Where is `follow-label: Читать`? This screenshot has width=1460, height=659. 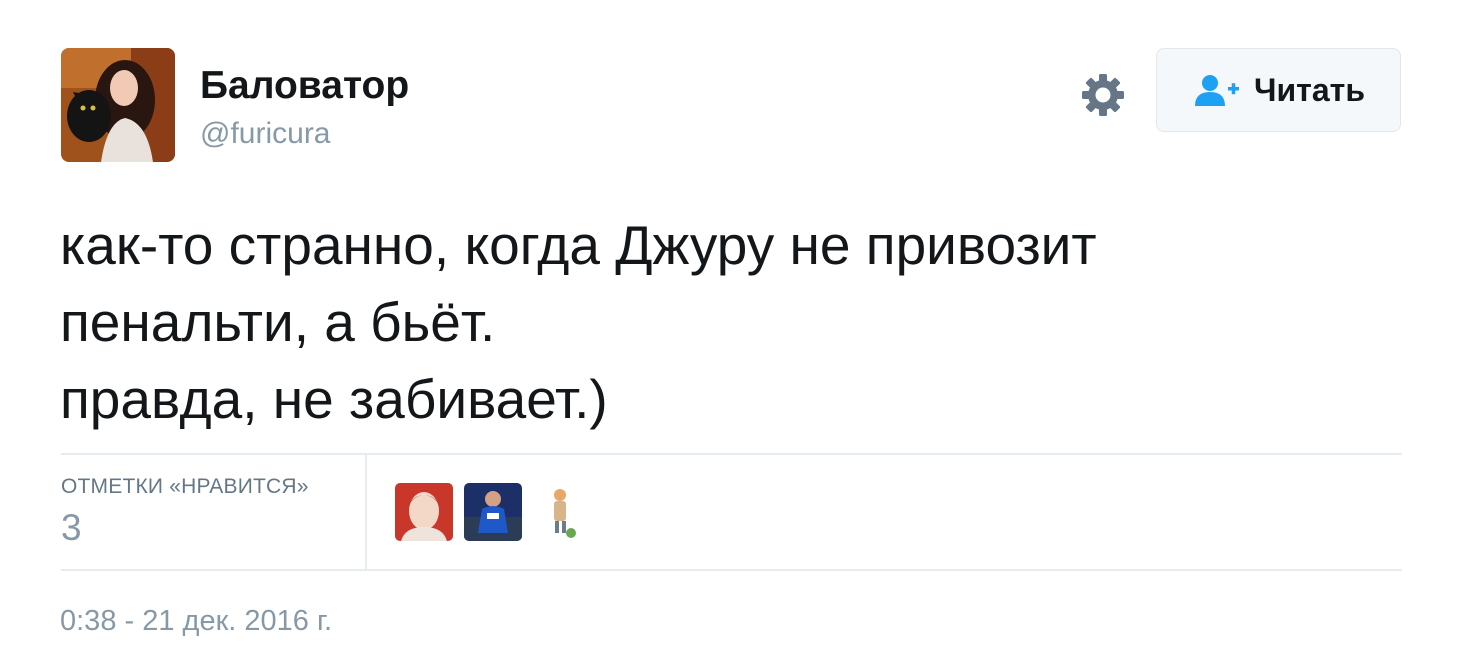
follow-label: Читать is located at coordinates (1309, 89).